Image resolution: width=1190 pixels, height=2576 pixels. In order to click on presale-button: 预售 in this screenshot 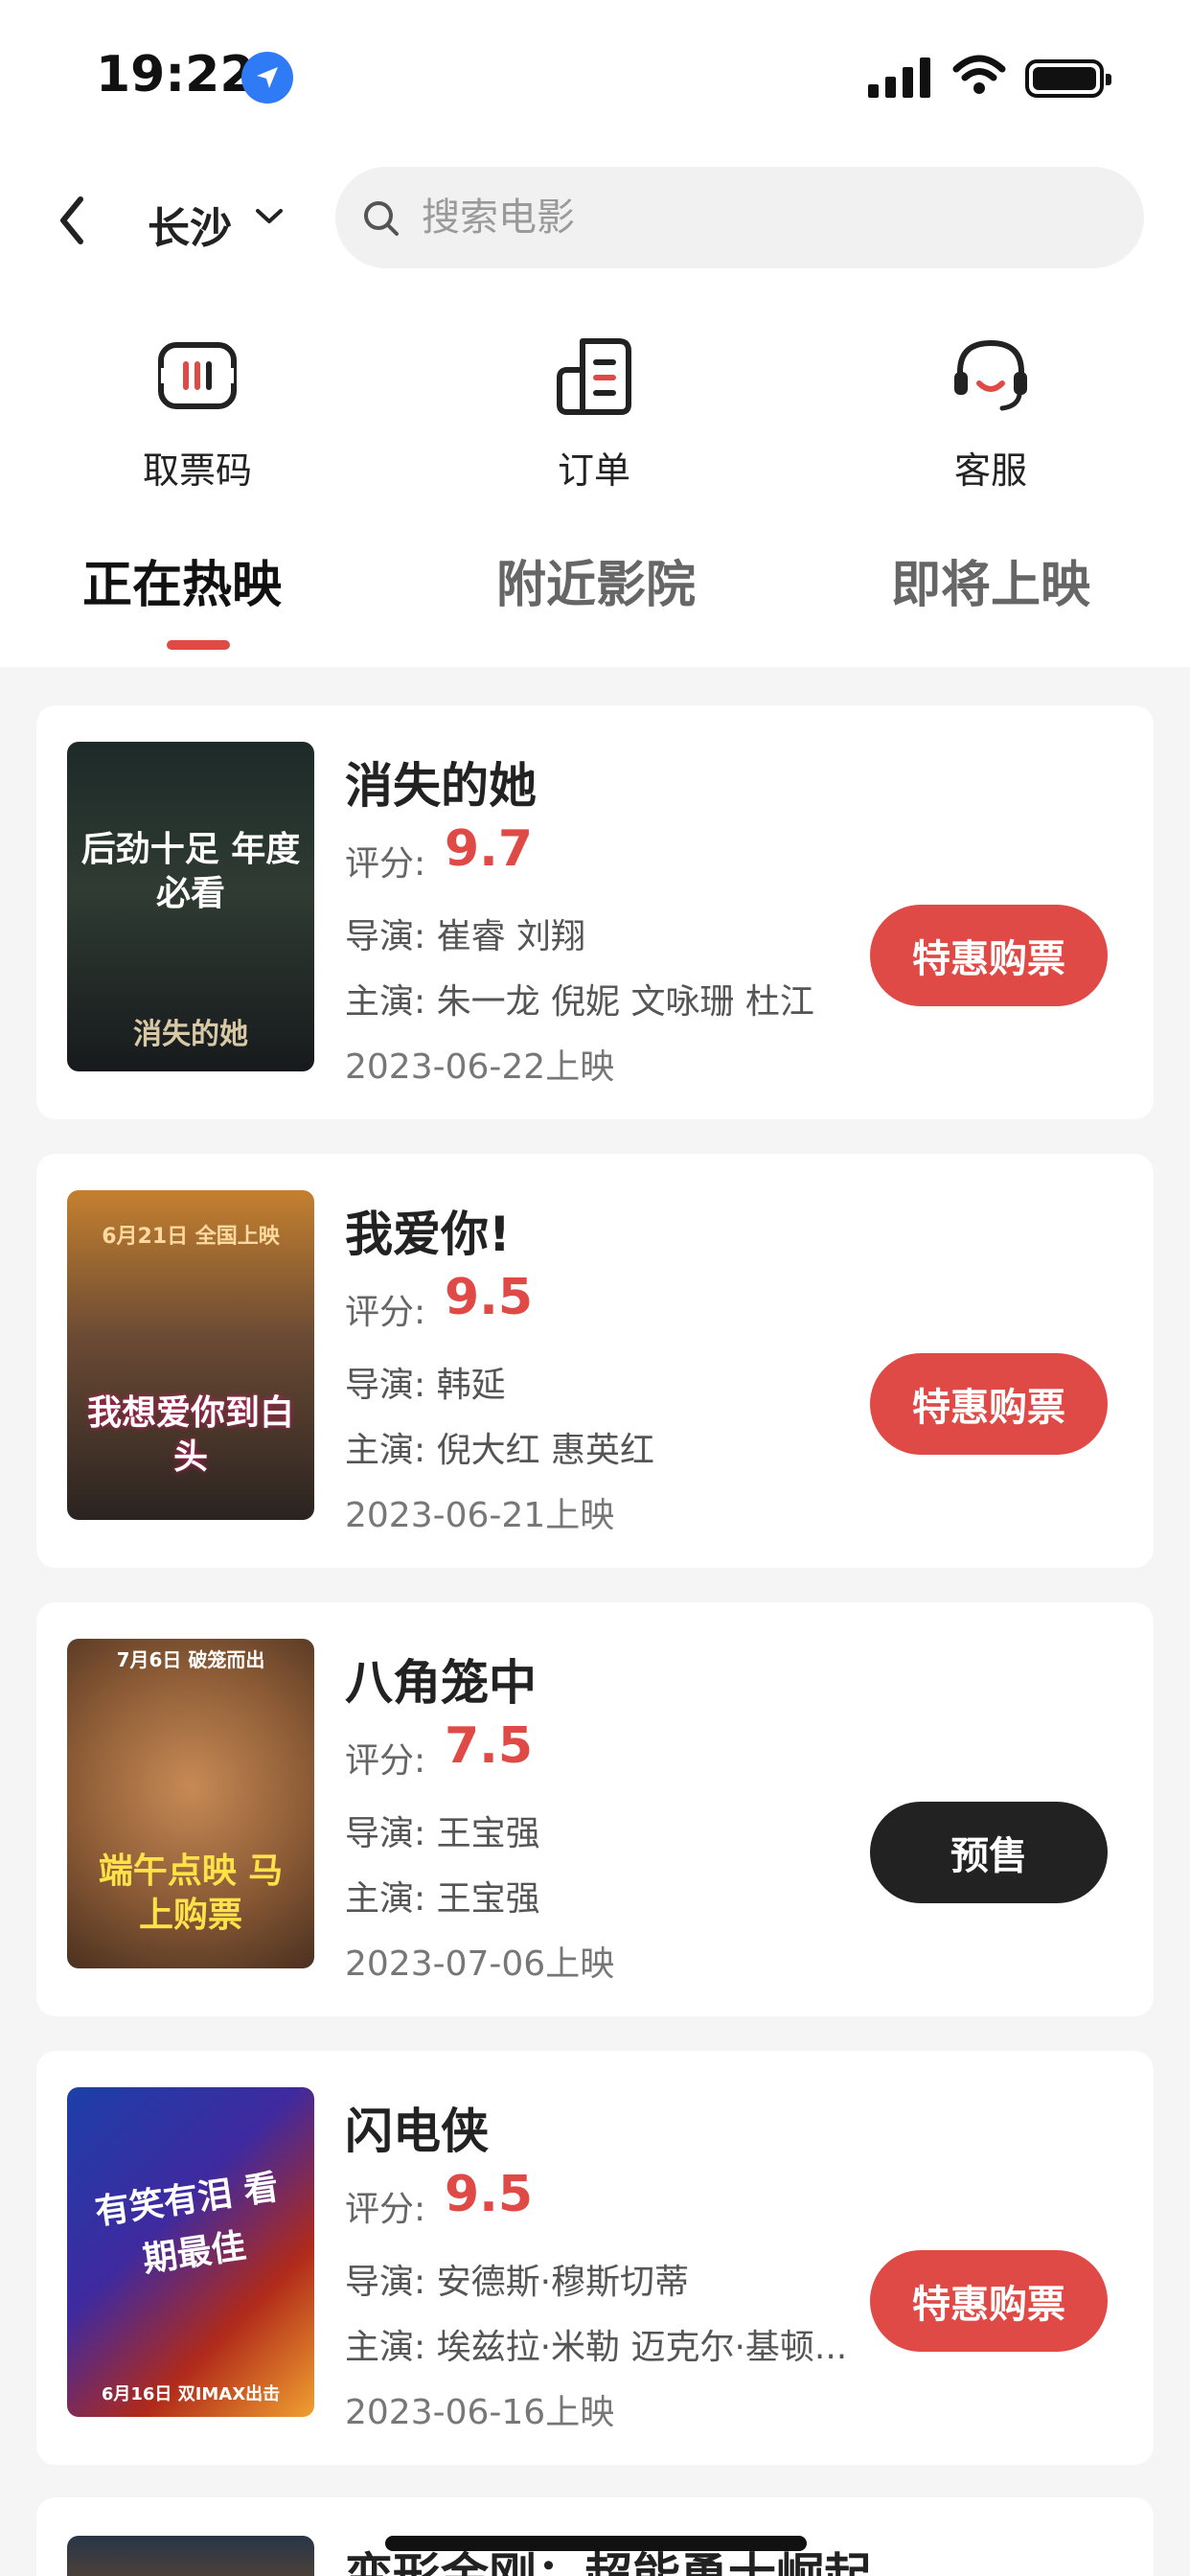, I will do `click(989, 1852)`.